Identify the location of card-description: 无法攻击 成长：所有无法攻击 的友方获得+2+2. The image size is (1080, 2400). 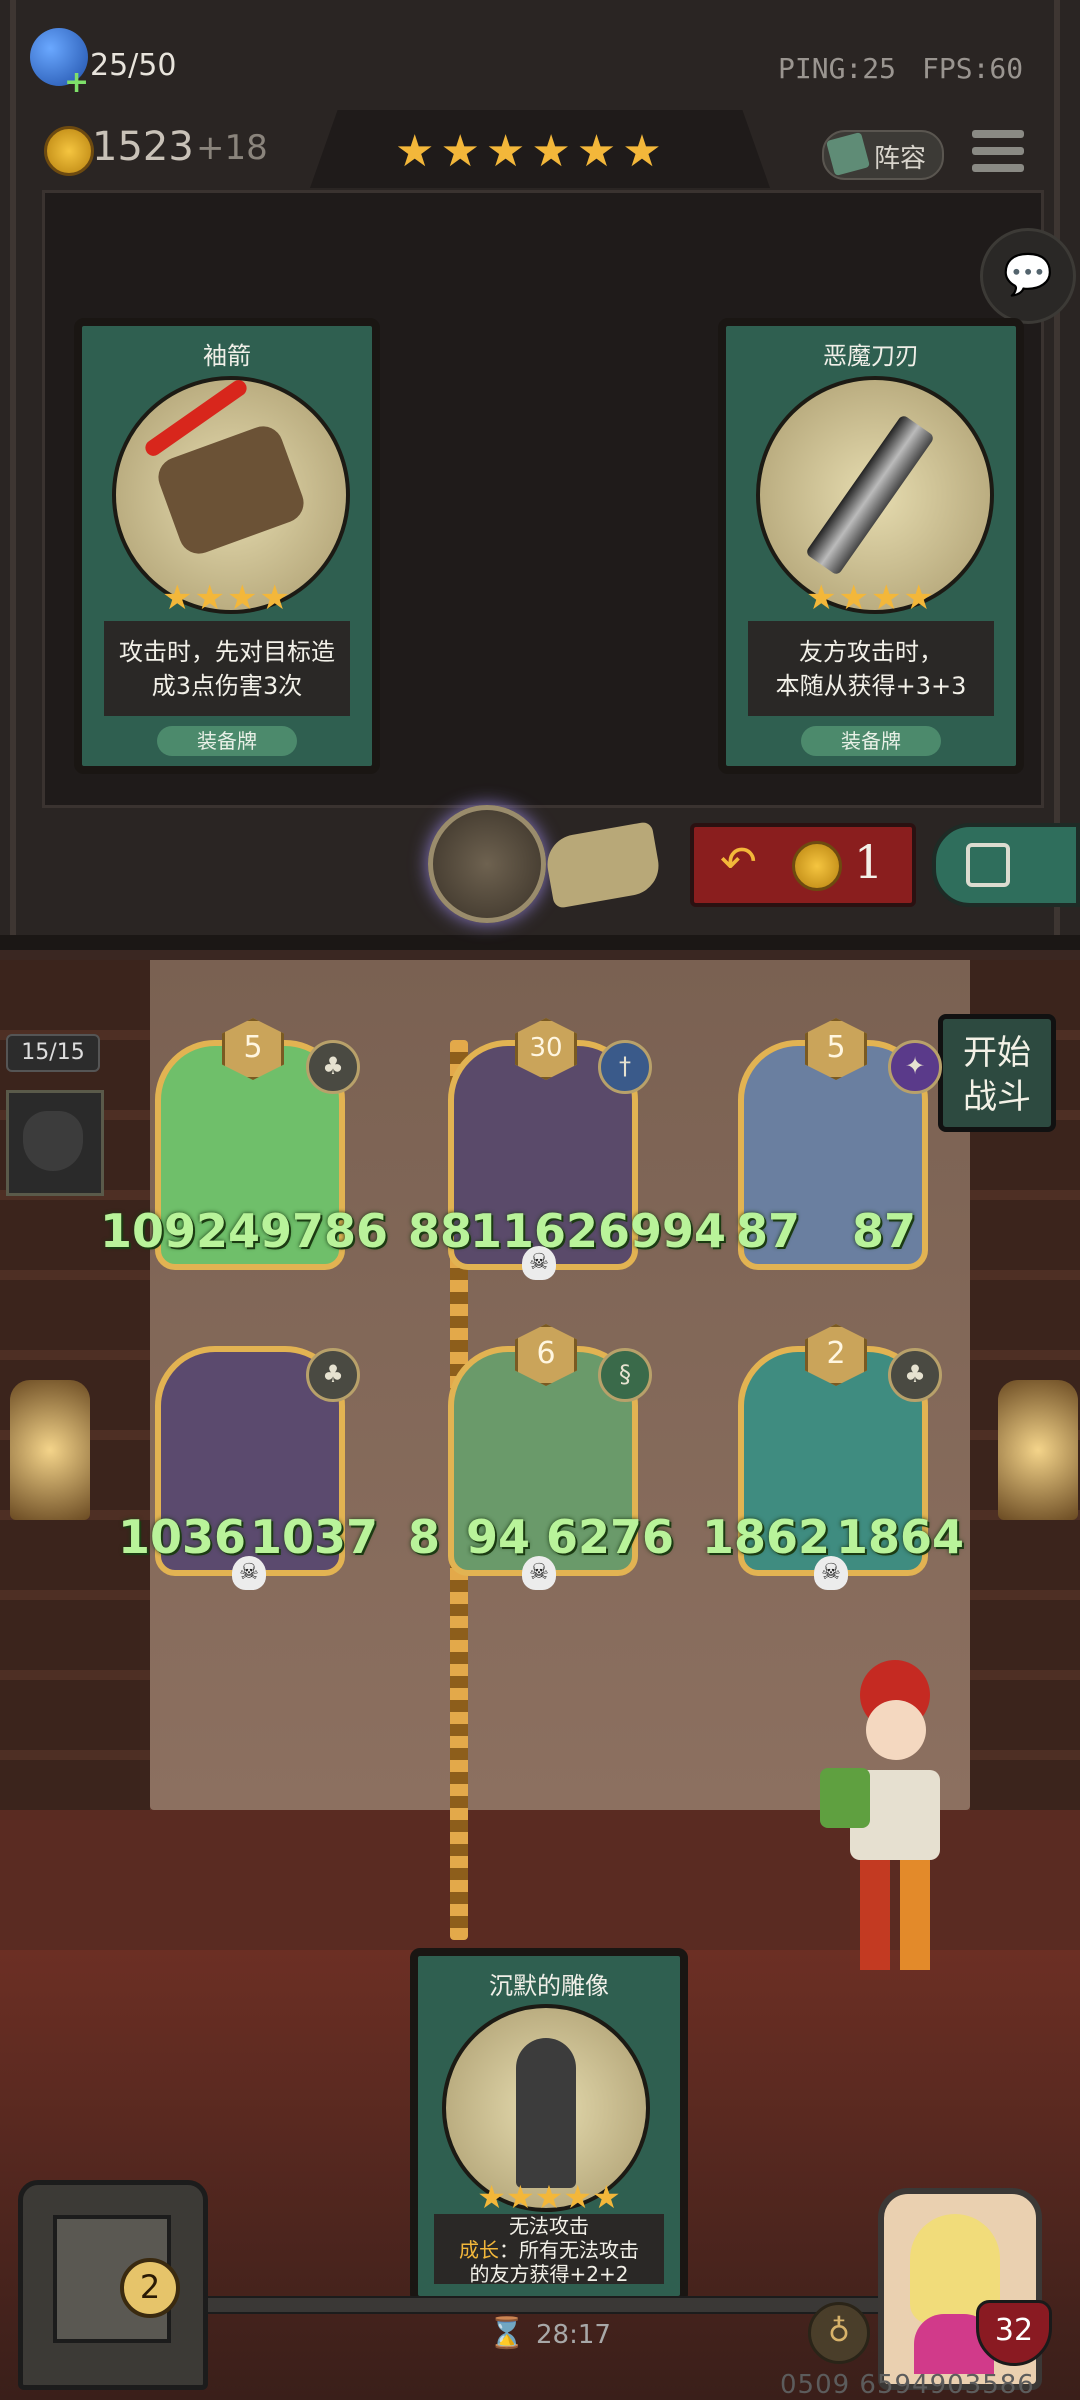
(549, 2249).